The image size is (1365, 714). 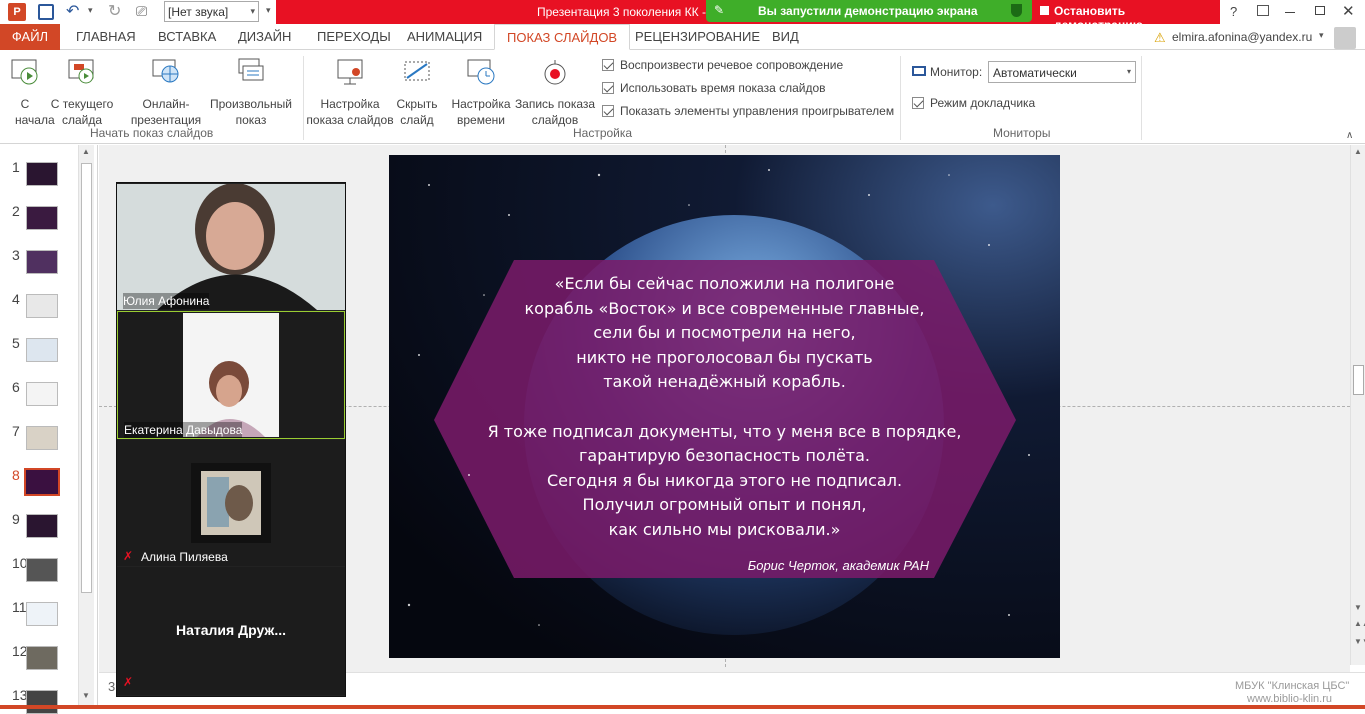 I want to click on collapse-ribbon-icon: ∧, so click(x=1349, y=135).